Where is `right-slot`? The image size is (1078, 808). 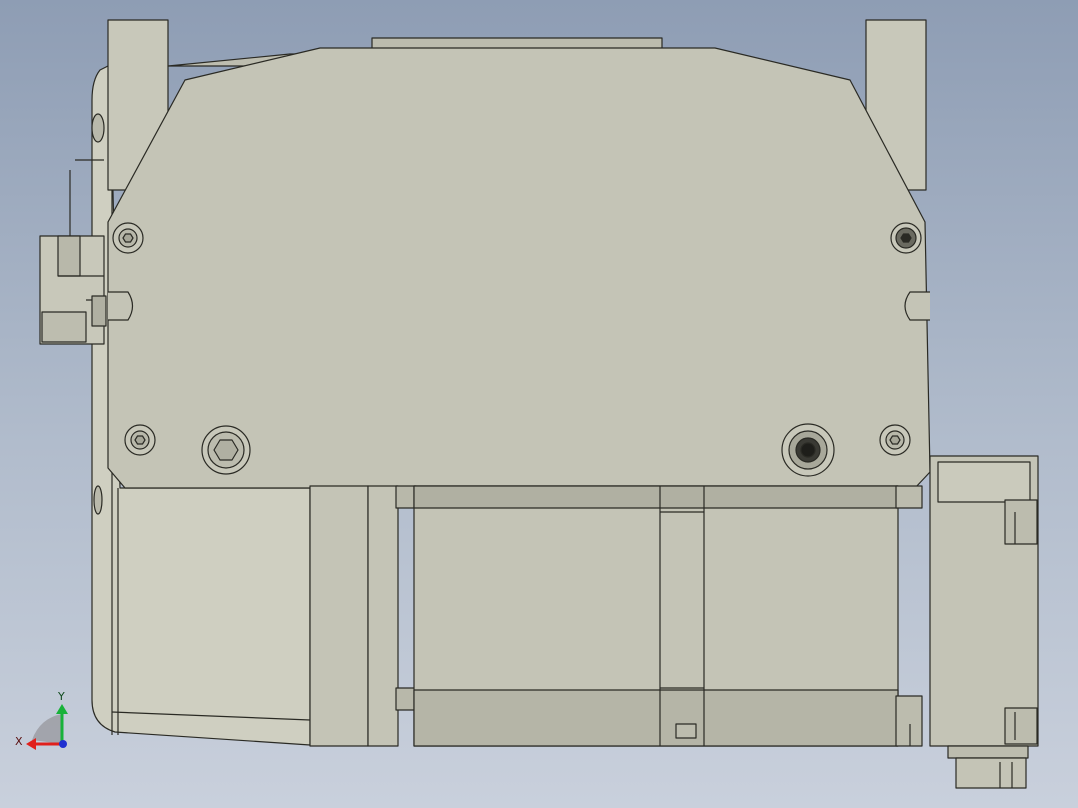 right-slot is located at coordinates (917, 306).